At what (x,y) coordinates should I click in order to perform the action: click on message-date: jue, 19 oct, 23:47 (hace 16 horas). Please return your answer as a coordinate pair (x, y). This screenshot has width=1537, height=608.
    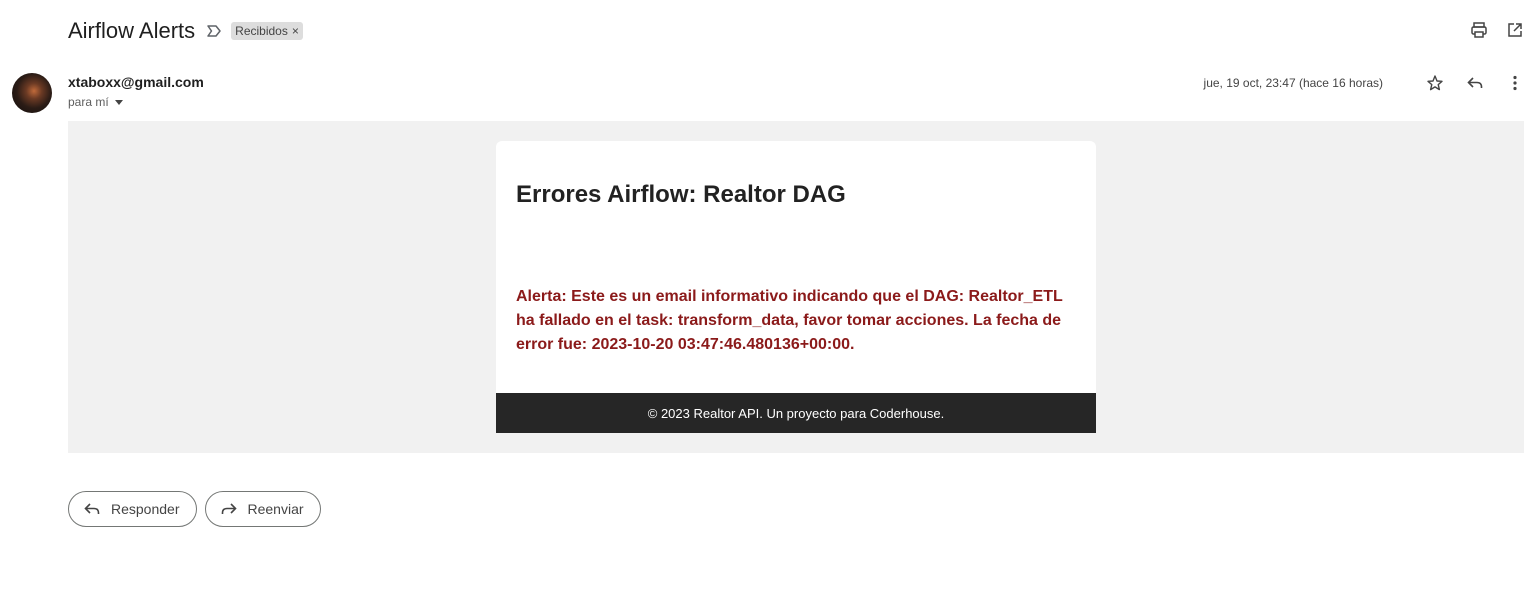
    Looking at the image, I should click on (1293, 83).